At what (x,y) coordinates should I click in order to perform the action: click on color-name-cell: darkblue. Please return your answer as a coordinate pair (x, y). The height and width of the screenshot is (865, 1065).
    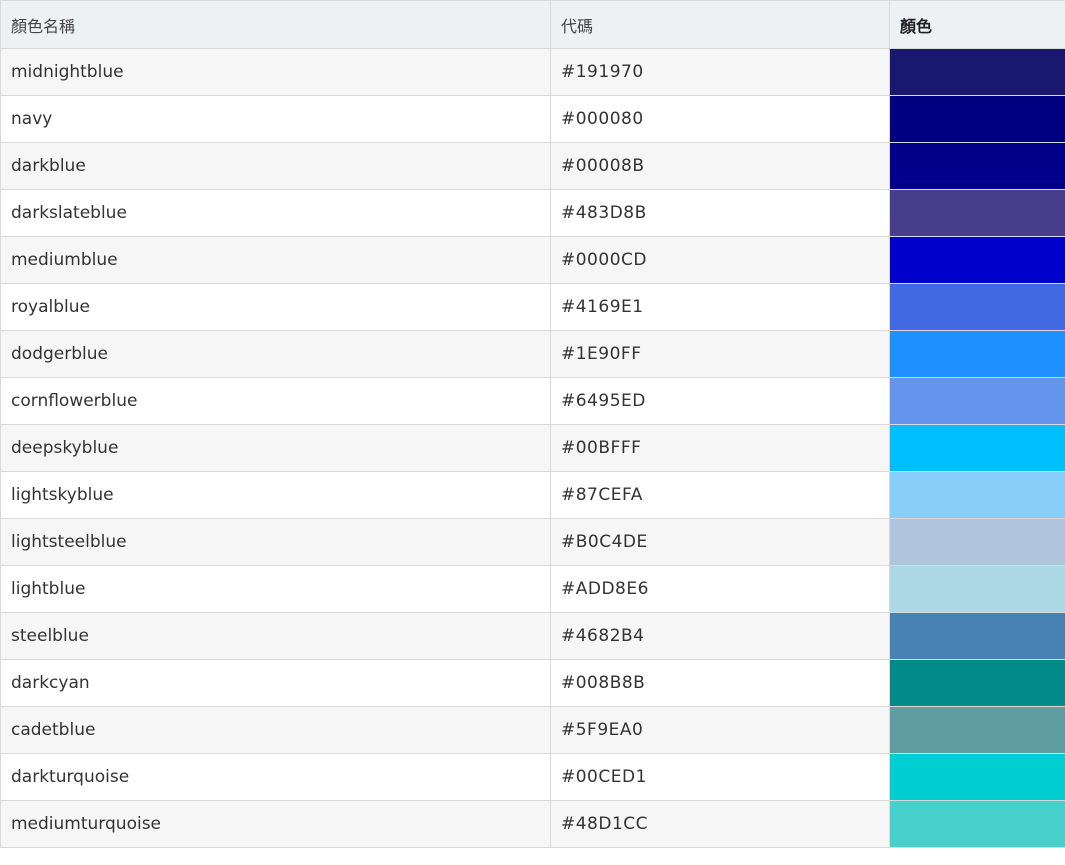
    Looking at the image, I should click on (275, 166).